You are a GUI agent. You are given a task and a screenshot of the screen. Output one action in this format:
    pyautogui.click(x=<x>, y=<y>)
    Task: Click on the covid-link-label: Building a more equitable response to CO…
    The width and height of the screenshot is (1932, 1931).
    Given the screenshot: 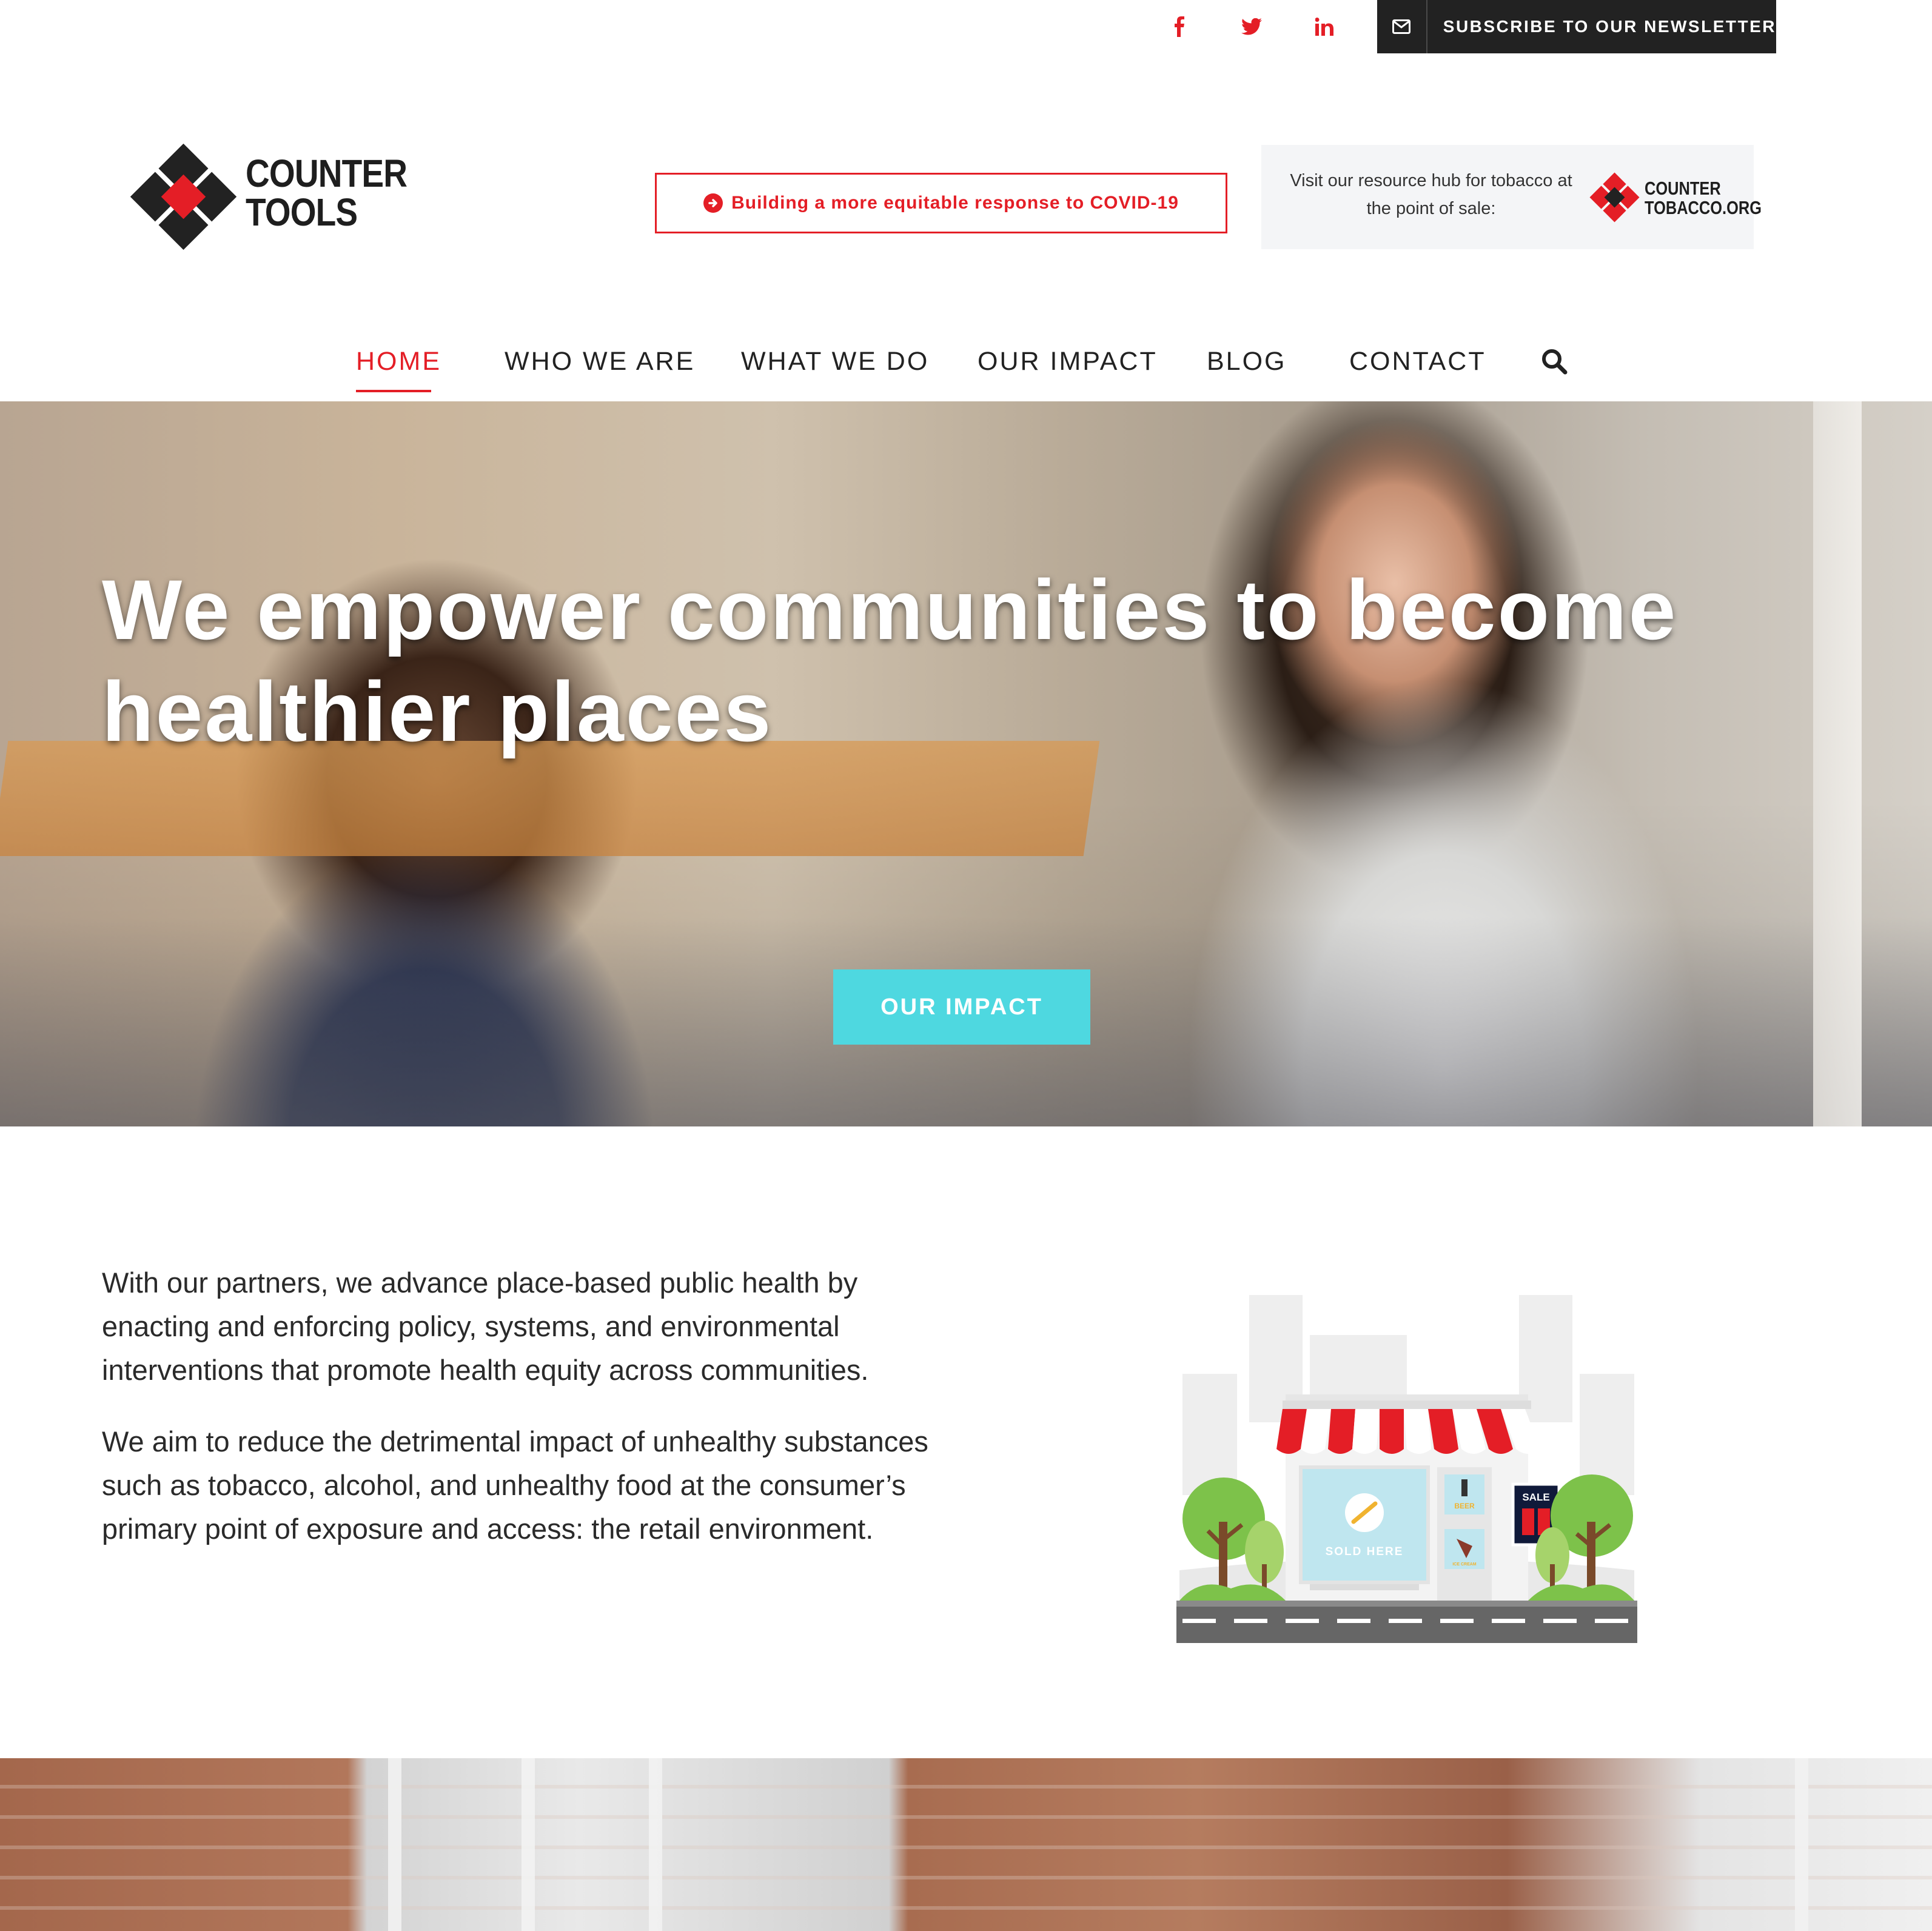 What is the action you would take?
    pyautogui.click(x=955, y=203)
    